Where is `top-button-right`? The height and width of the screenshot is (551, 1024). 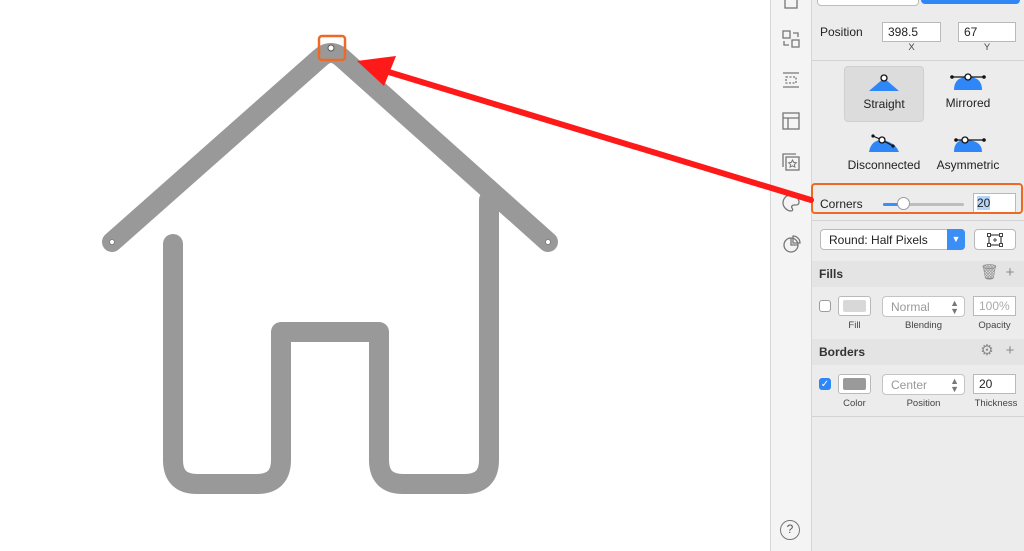 top-button-right is located at coordinates (970, 2).